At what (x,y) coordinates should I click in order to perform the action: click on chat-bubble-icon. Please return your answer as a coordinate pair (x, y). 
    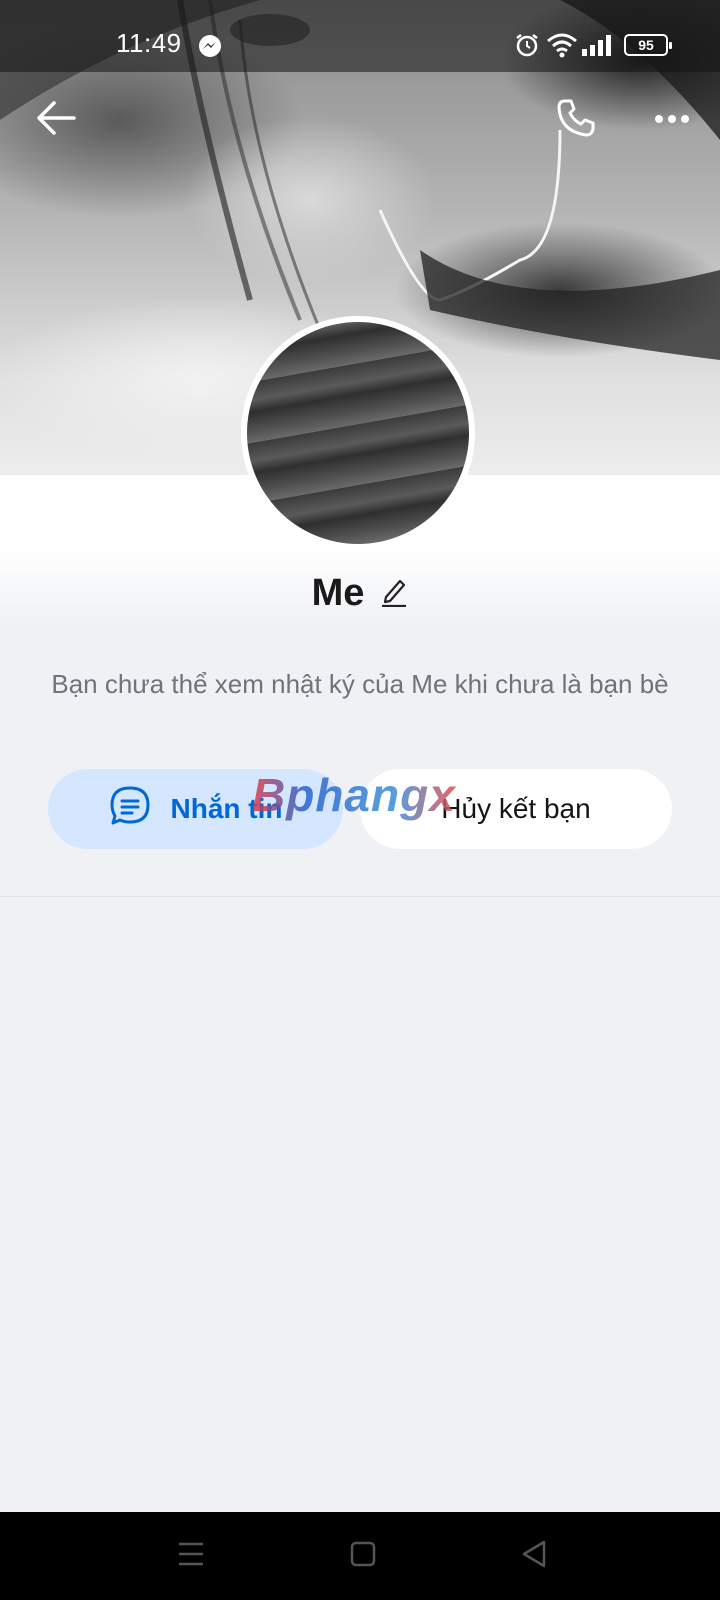
    Looking at the image, I should click on (130, 809).